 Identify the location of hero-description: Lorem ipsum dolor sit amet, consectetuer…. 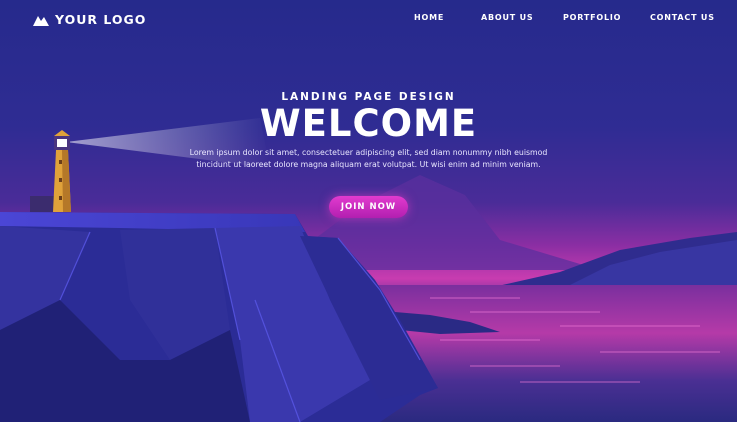
(369, 159).